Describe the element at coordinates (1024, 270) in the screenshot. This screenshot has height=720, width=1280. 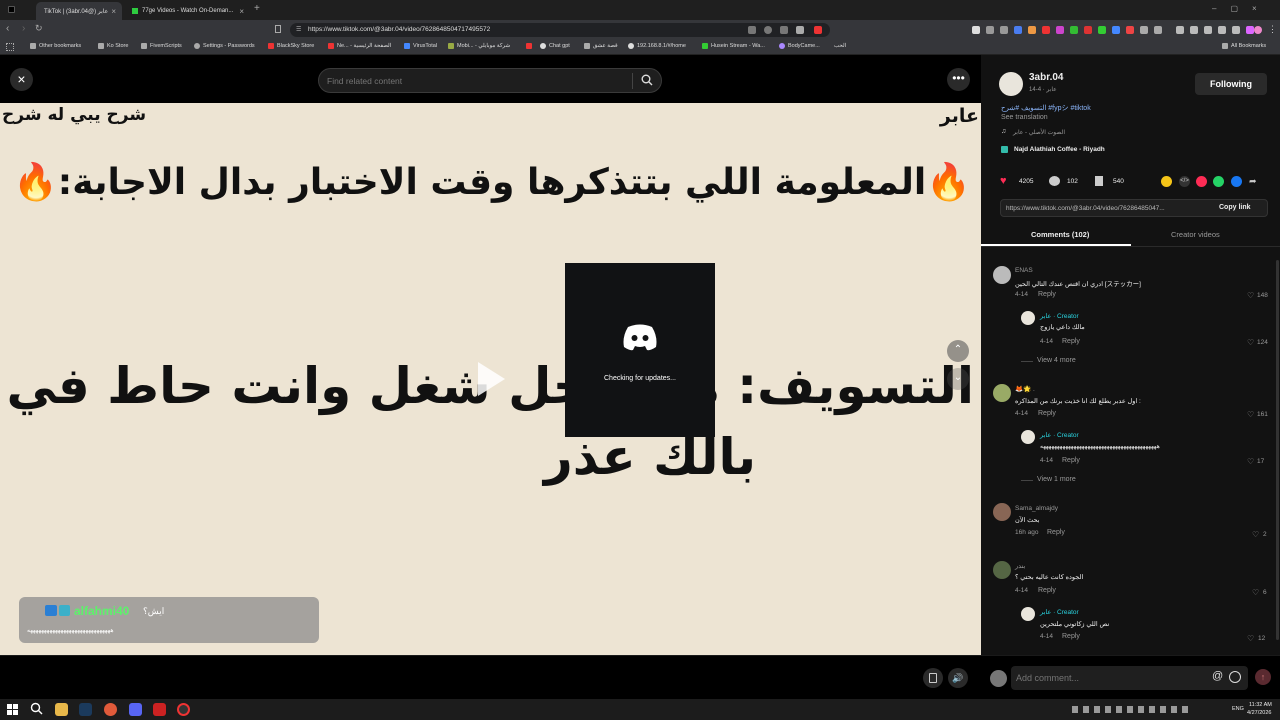
I see `comment-username: ENAS` at that location.